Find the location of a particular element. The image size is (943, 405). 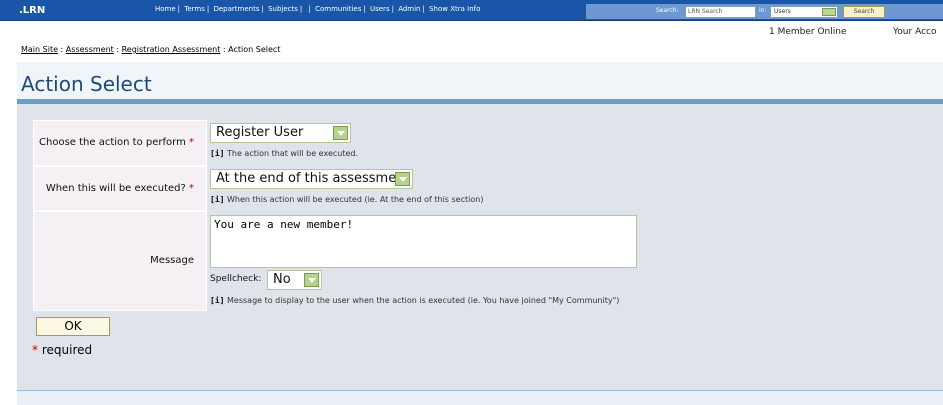

breadcrumb-assessment: Assessment is located at coordinates (90, 49).